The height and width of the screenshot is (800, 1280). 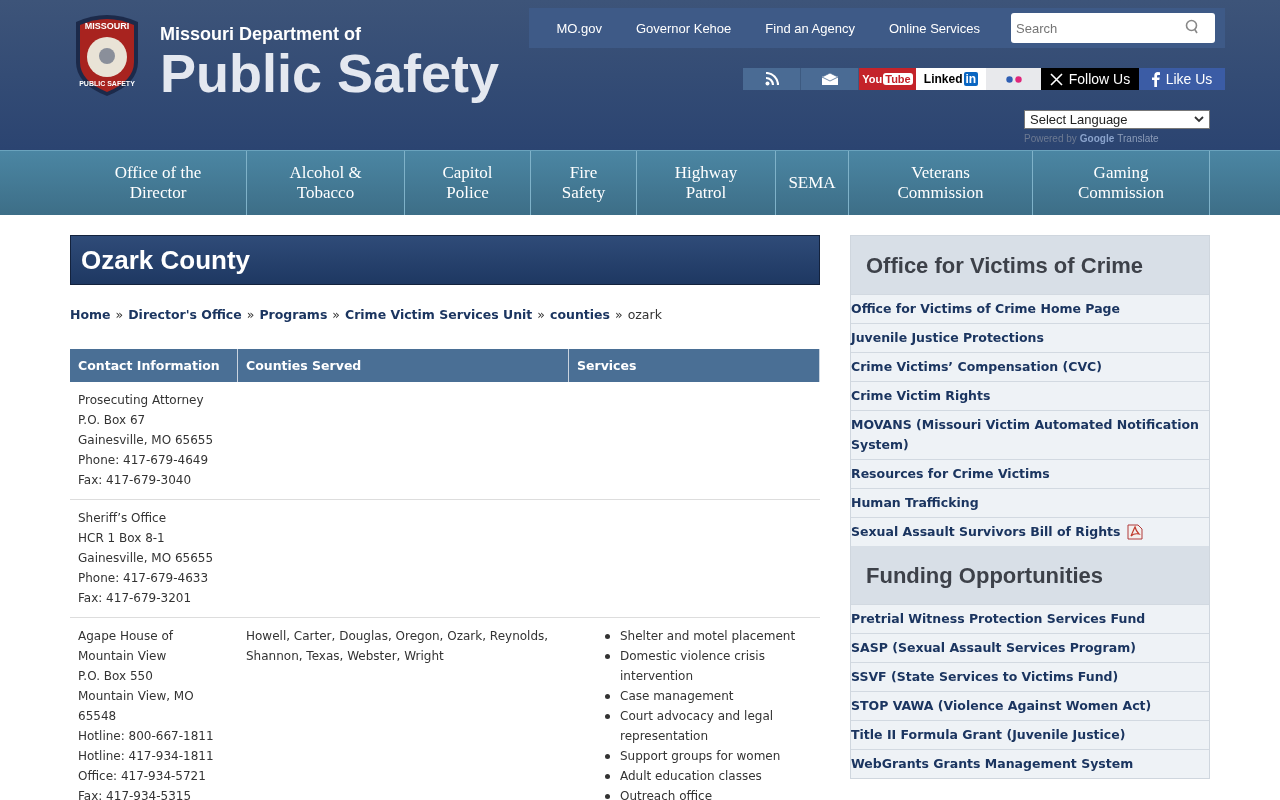 What do you see at coordinates (1050, 138) in the screenshot?
I see `powered-by-text: Powered by` at bounding box center [1050, 138].